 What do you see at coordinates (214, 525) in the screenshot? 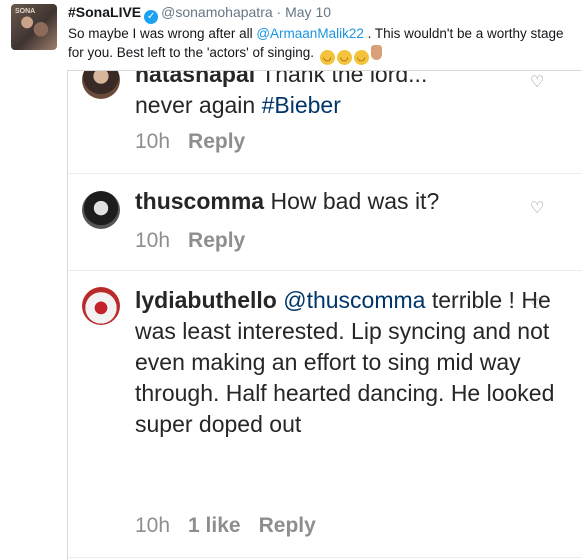
I see `like-count: 1 like` at bounding box center [214, 525].